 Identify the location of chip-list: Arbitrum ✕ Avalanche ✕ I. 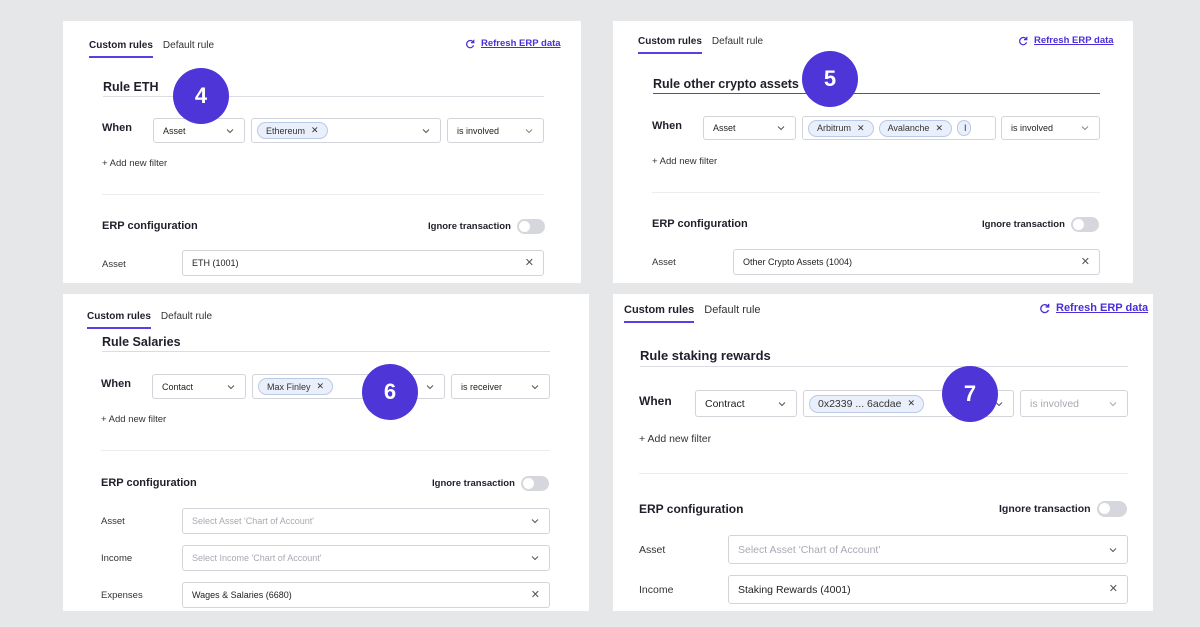
(897, 128).